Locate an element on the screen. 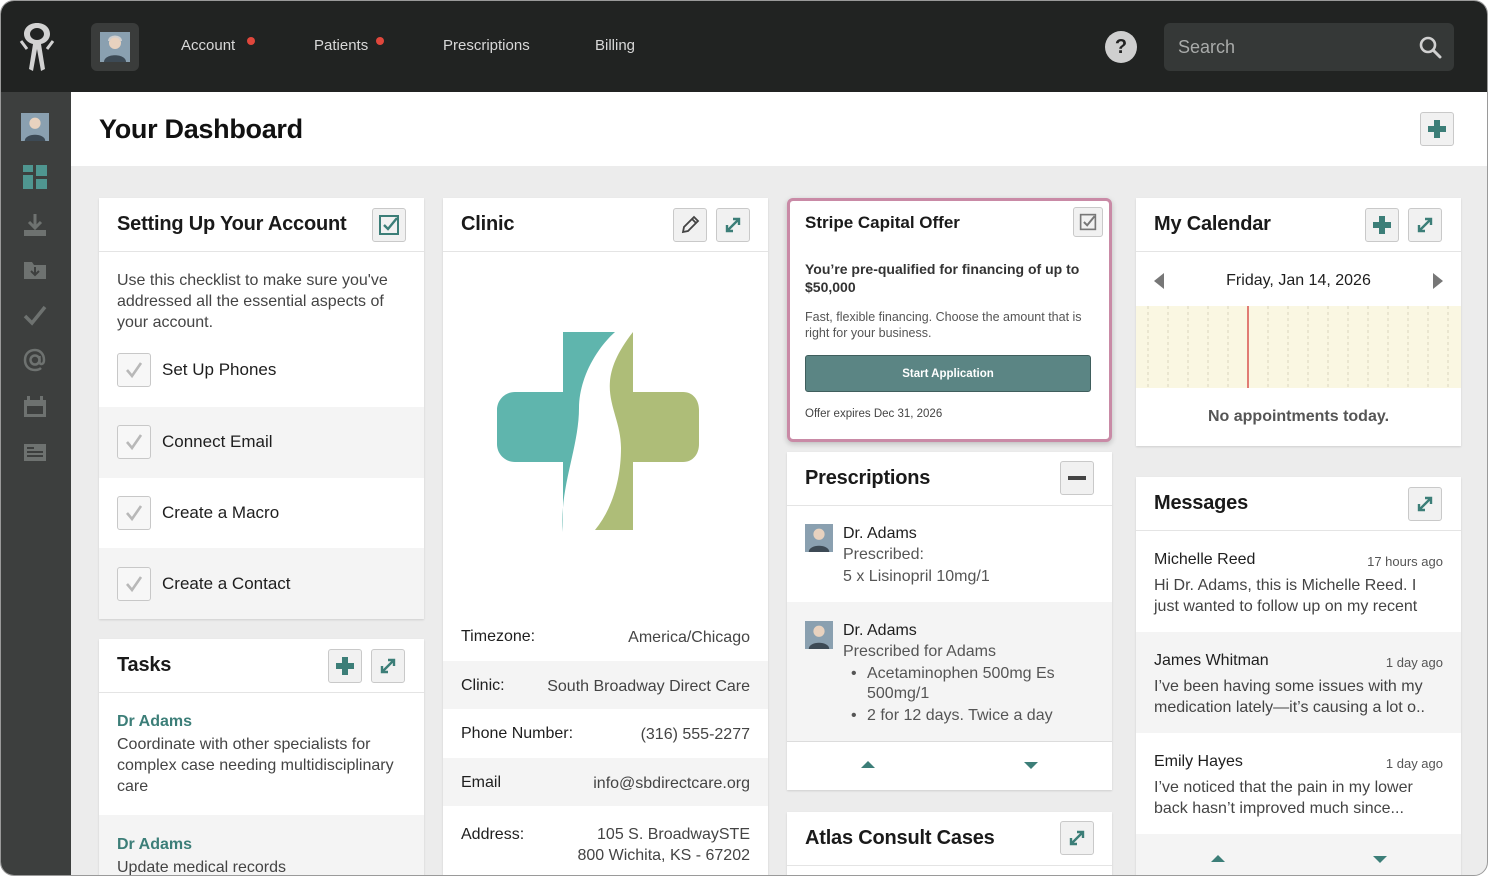 The image size is (1488, 876). minus-icon is located at coordinates (1077, 478).